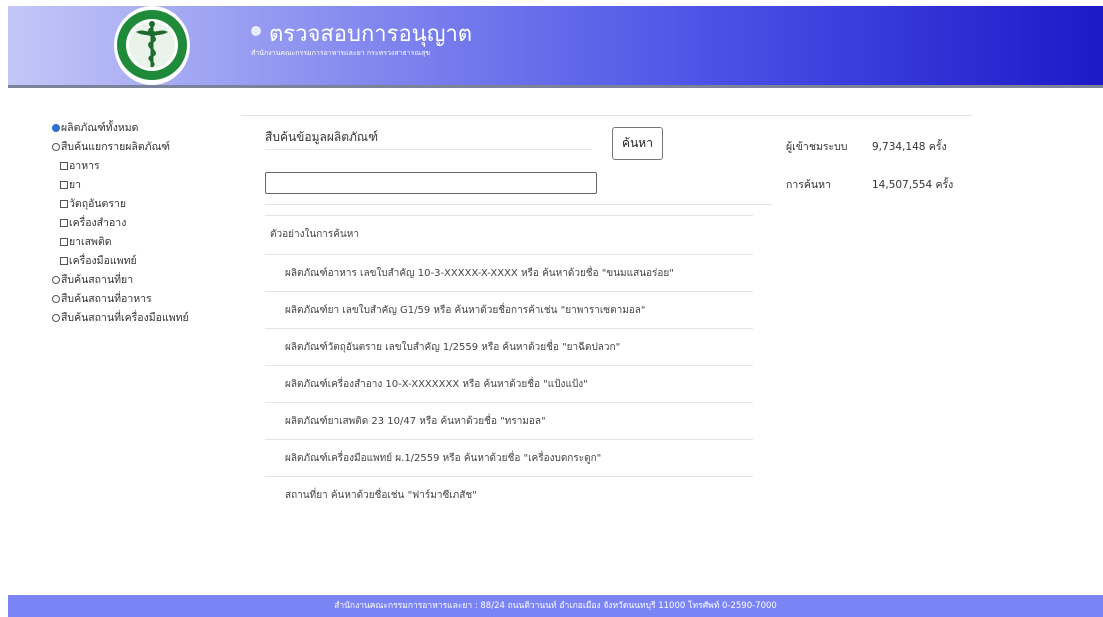  I want to click on filter-food-place: สืบค้นสถานที่อาหาร, so click(120, 299).